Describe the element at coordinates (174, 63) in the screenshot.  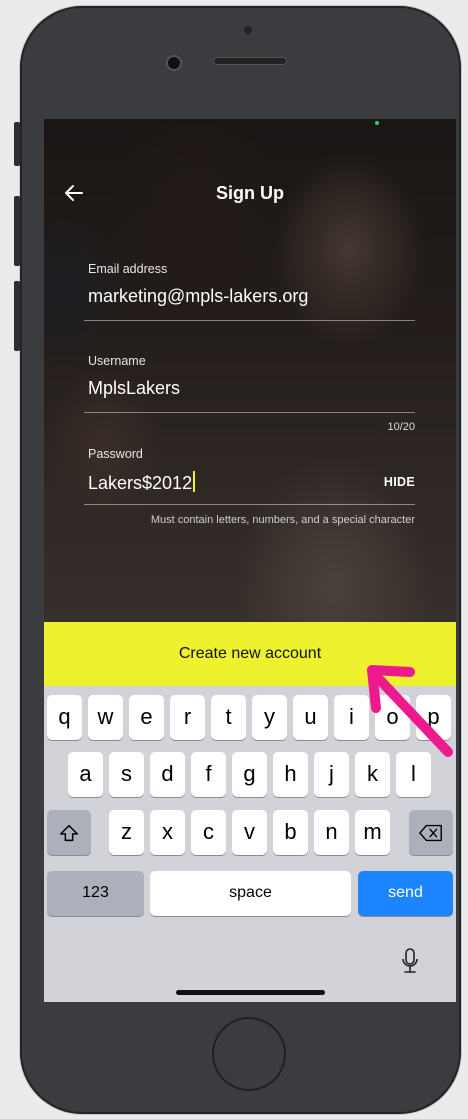
I see `front-camera` at that location.